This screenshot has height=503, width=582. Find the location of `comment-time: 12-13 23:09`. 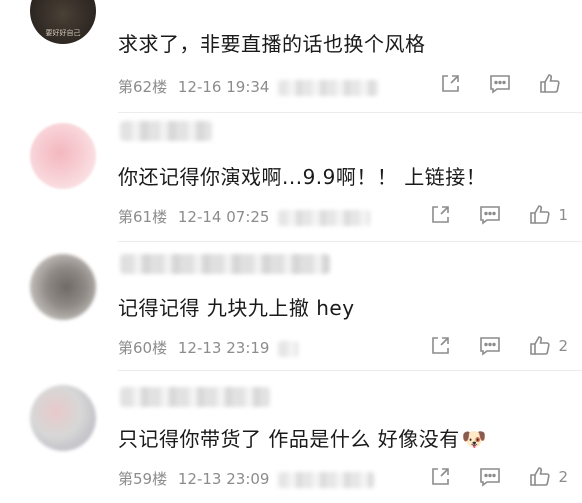

comment-time: 12-13 23:09 is located at coordinates (223, 479).